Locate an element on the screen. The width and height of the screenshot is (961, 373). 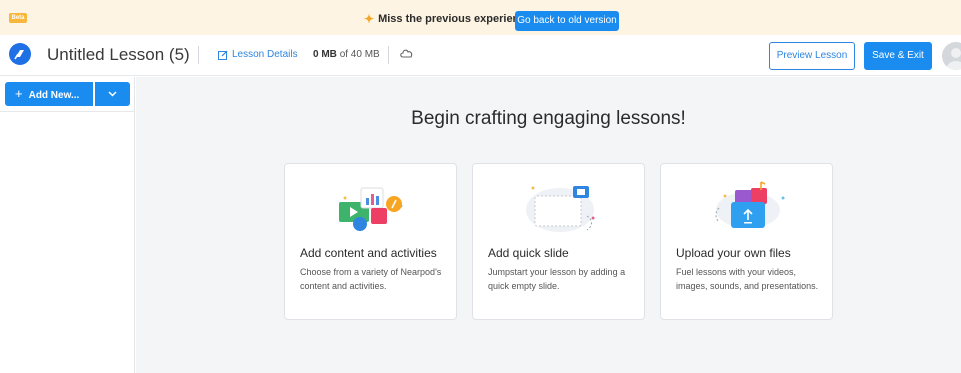
lesson-details-link: Lesson Details is located at coordinates (258, 54).